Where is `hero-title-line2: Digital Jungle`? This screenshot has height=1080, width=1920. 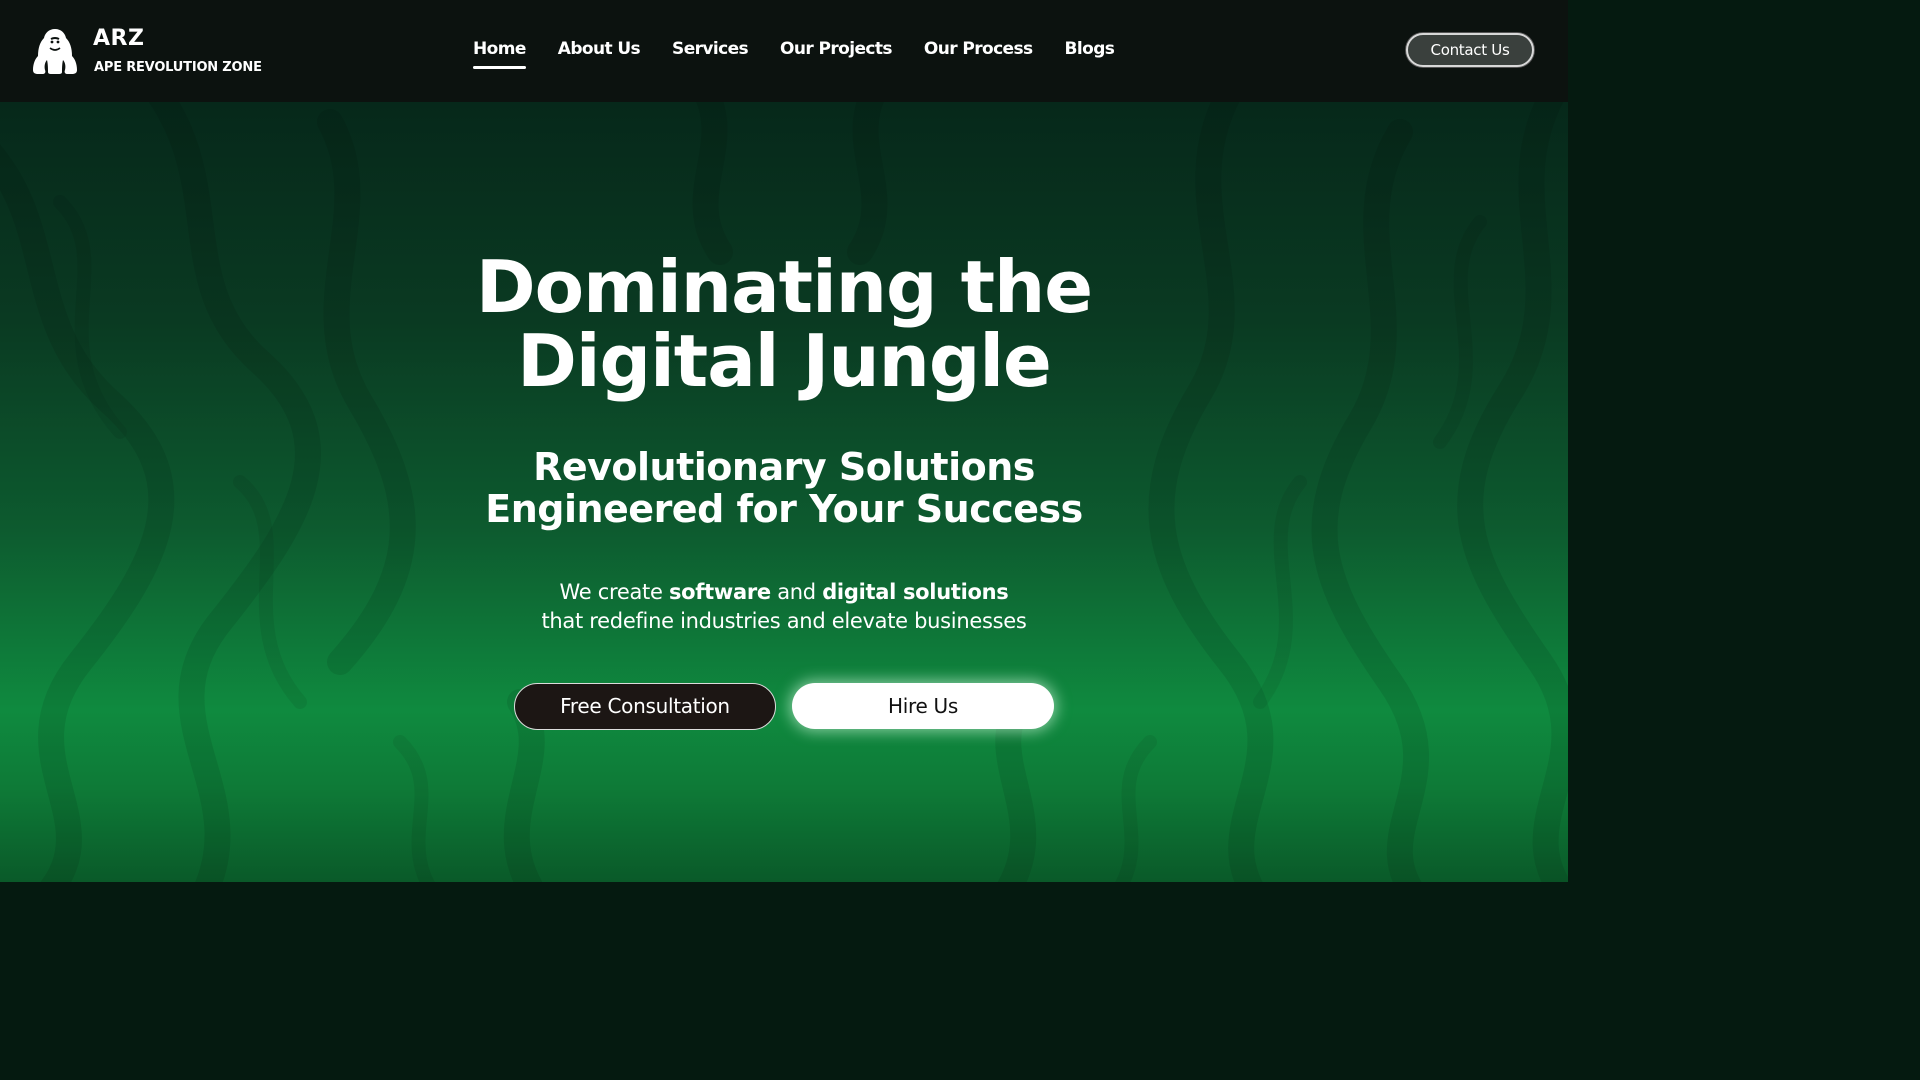 hero-title-line2: Digital Jungle is located at coordinates (784, 361).